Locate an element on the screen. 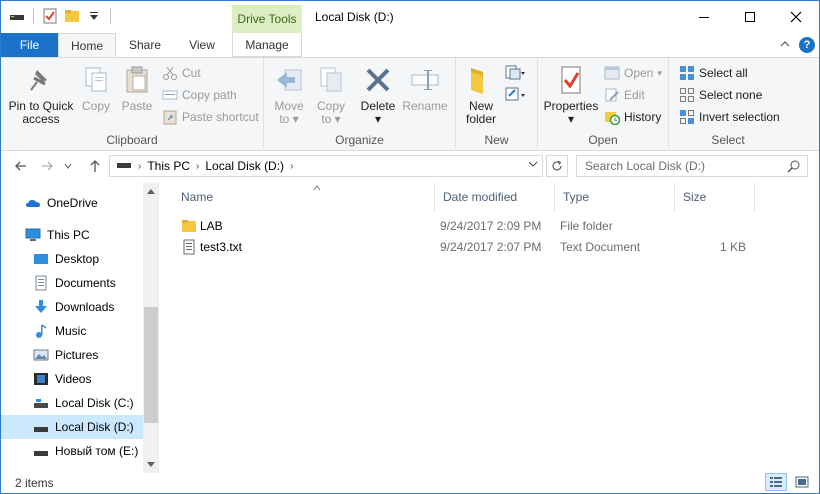  edit-button: Edit is located at coordinates (624, 95).